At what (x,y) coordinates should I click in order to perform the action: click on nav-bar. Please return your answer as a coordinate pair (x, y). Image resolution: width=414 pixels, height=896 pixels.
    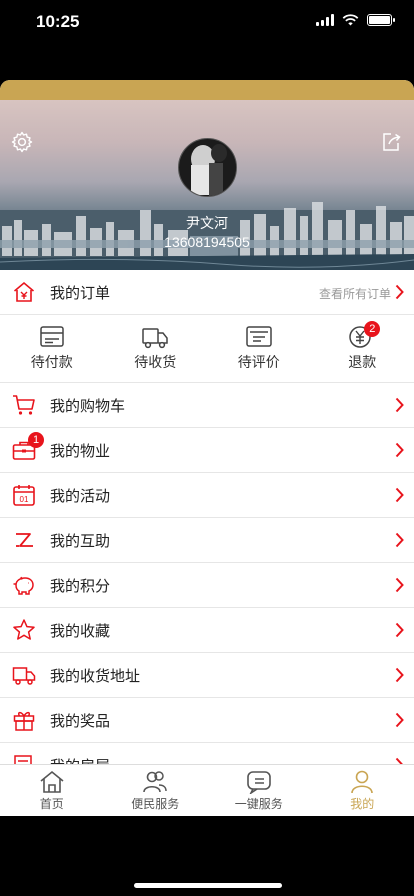
    Looking at the image, I should click on (207, 90).